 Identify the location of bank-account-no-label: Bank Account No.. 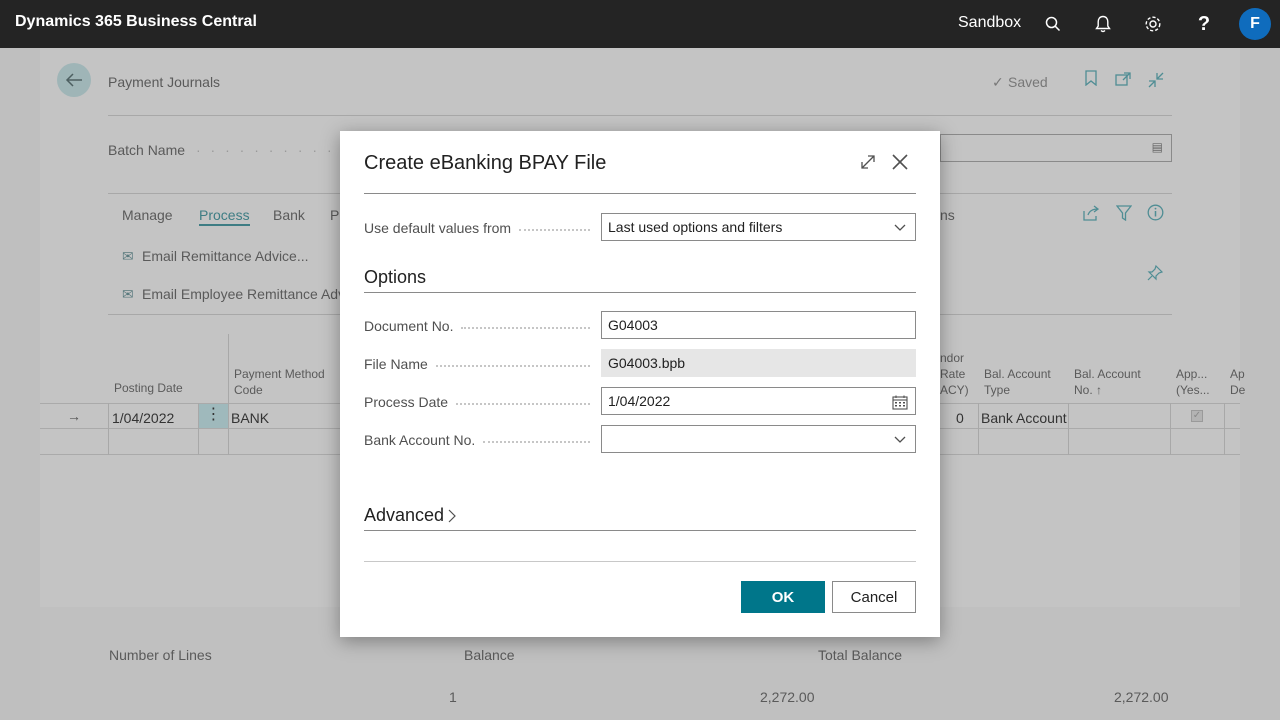
(478, 440).